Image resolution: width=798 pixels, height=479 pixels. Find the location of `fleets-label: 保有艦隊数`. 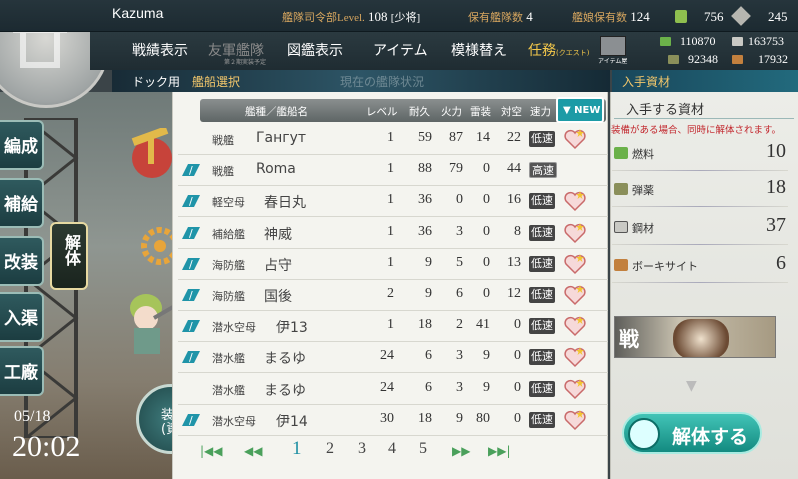

fleets-label: 保有艦隊数 is located at coordinates (495, 18).